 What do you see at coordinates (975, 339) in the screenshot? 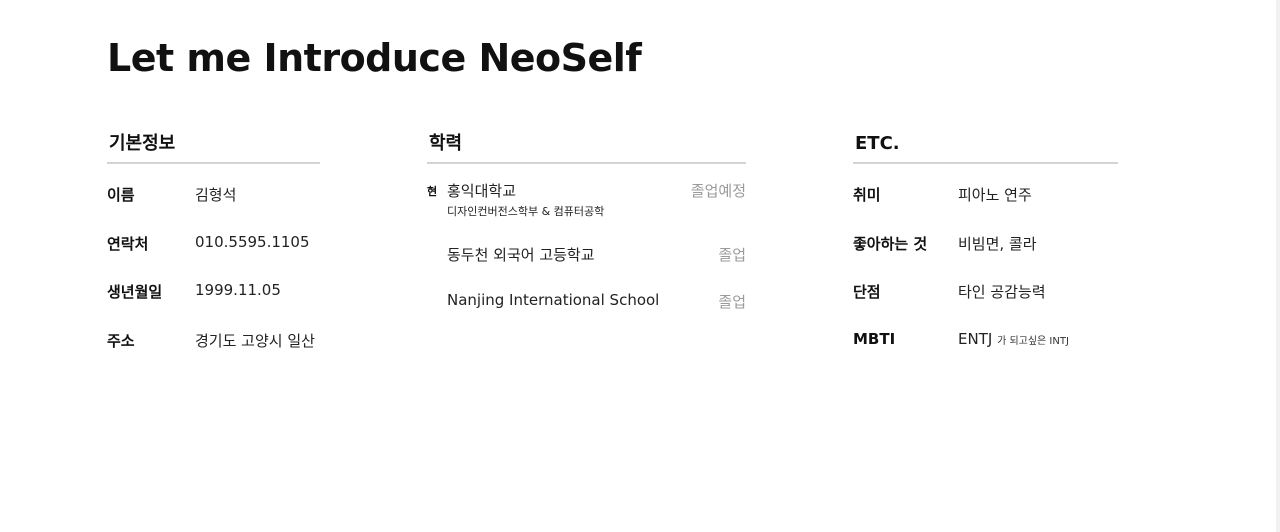
I see `mbti-value: ENTJ` at bounding box center [975, 339].